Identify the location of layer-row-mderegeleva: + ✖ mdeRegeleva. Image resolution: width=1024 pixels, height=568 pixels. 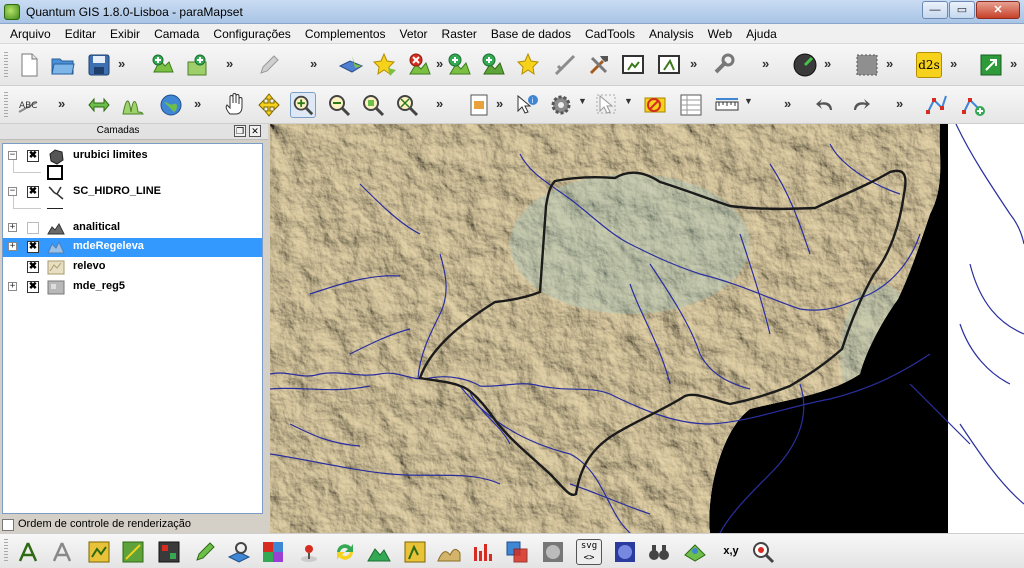
(132, 247).